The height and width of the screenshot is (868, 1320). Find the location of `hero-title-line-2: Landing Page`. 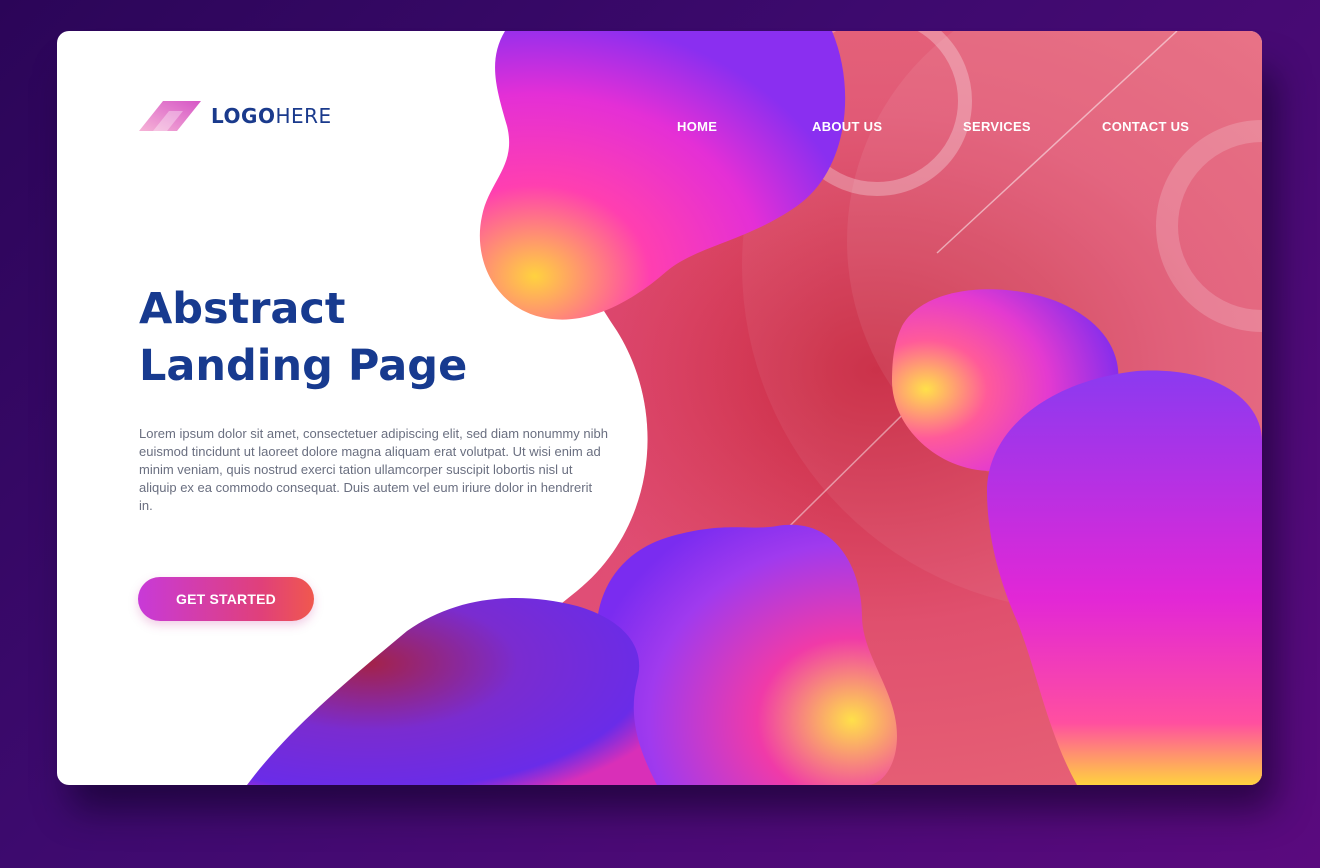

hero-title-line-2: Landing Page is located at coordinates (303, 366).